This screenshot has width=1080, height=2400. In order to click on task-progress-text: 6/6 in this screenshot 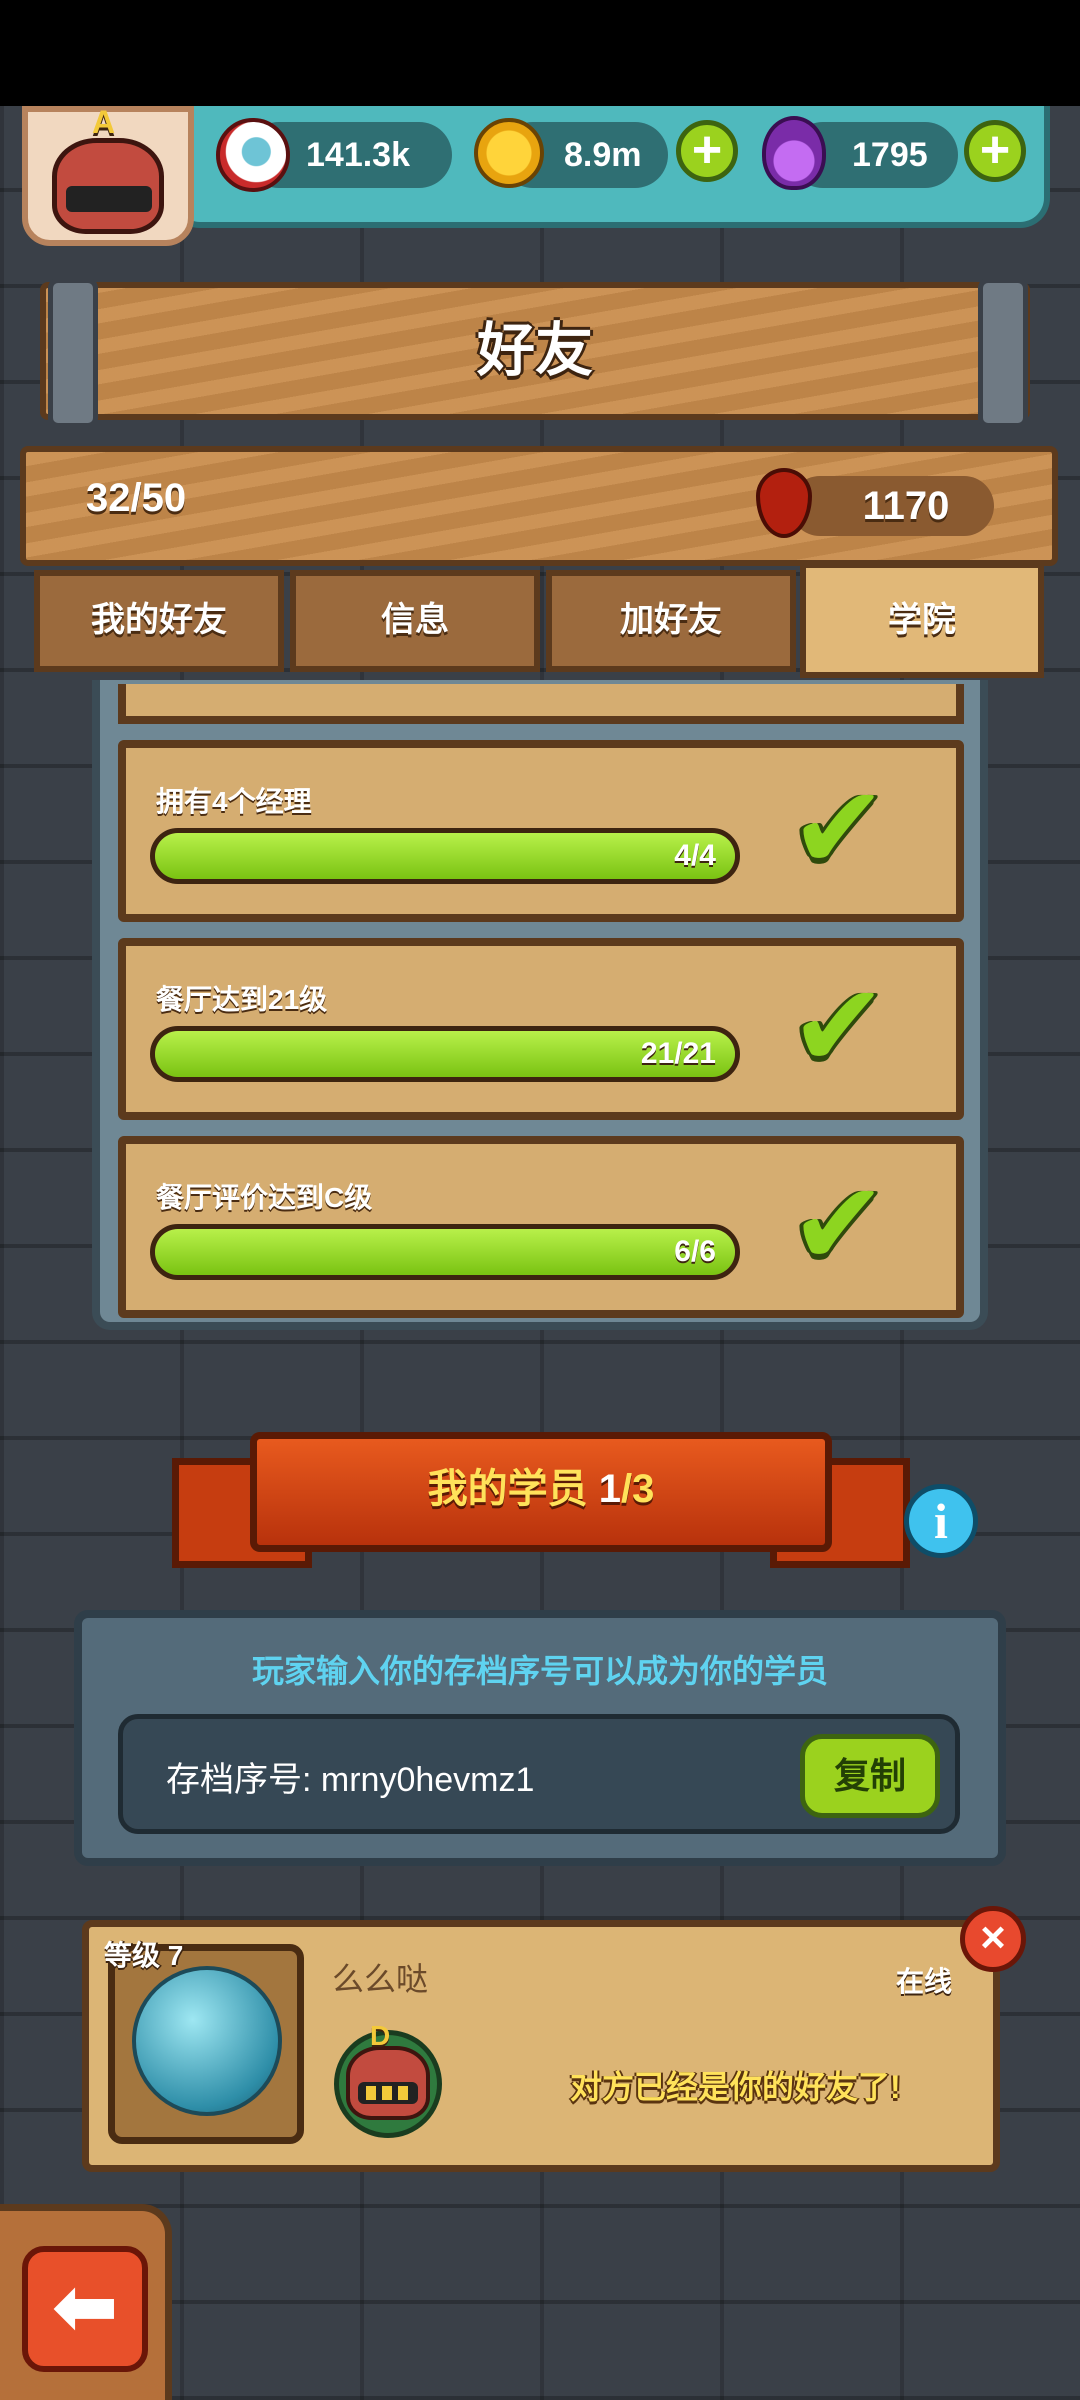, I will do `click(695, 1251)`.